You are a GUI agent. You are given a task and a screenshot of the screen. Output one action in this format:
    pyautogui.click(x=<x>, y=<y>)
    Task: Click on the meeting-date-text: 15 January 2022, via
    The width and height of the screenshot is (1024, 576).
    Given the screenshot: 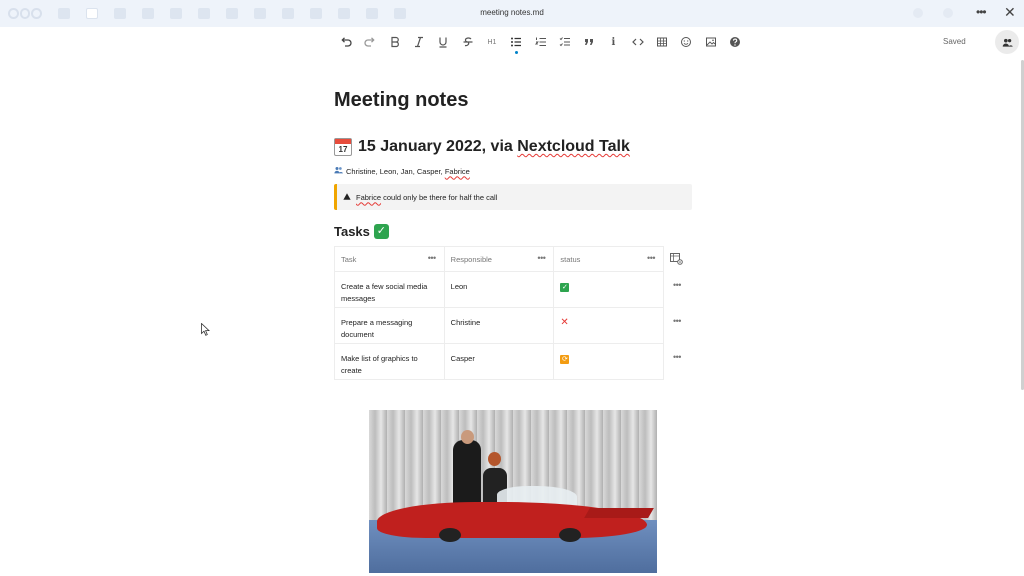 What is the action you would take?
    pyautogui.click(x=438, y=146)
    